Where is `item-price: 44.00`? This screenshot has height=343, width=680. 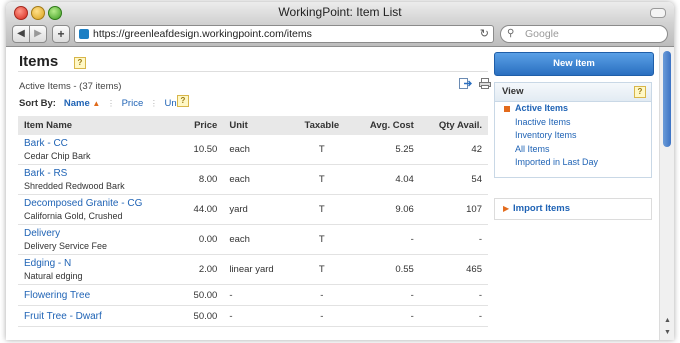 item-price: 44.00 is located at coordinates (201, 209).